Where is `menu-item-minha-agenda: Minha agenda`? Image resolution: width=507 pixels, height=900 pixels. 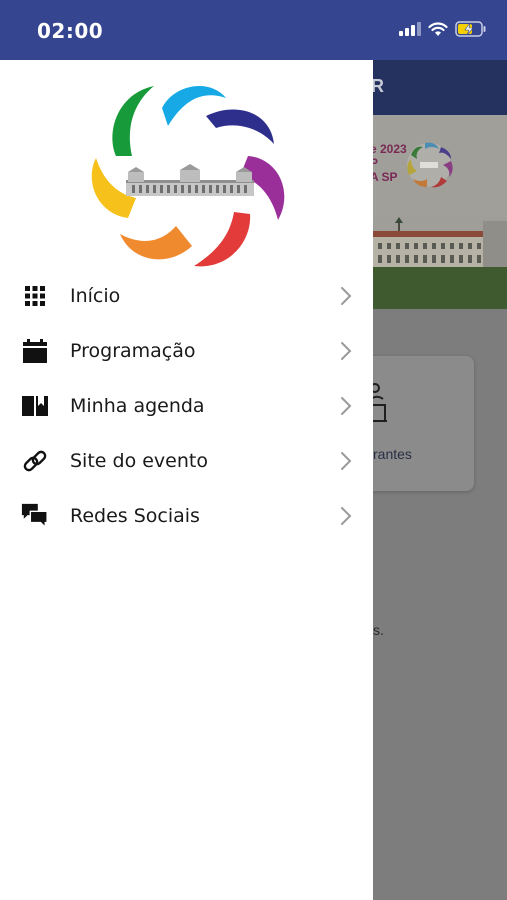 menu-item-minha-agenda: Minha agenda is located at coordinates (186, 405).